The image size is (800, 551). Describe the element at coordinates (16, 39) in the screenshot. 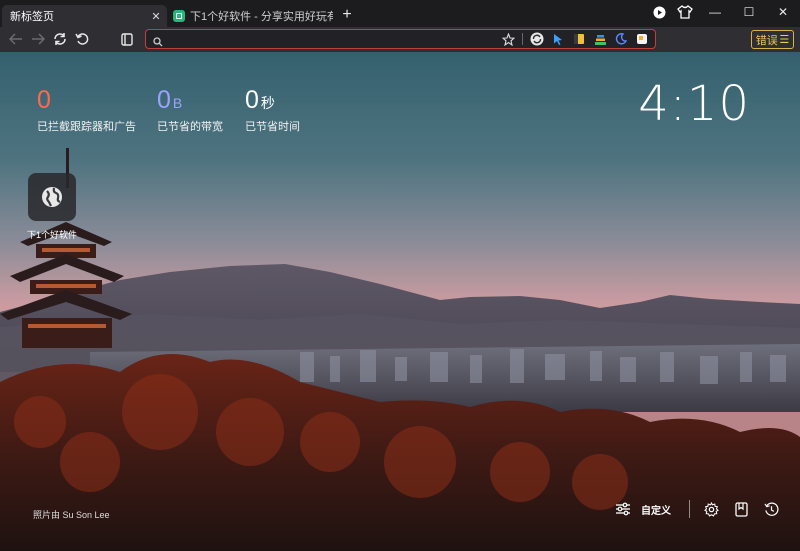

I see `back-icon` at that location.